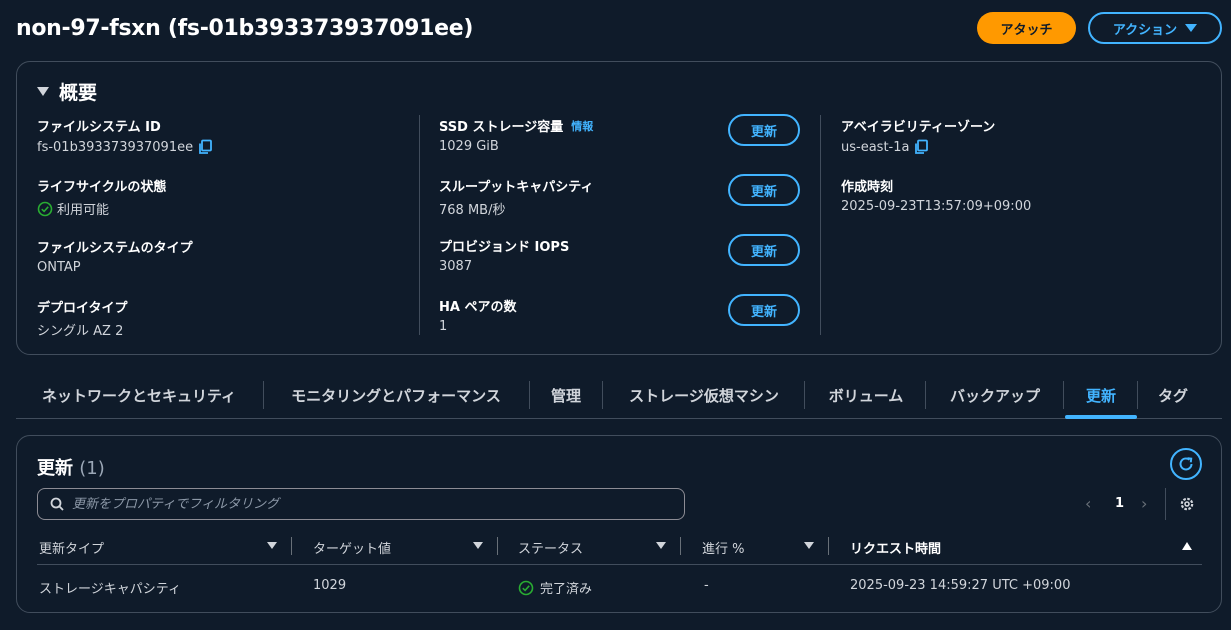  Describe the element at coordinates (456, 266) in the screenshot. I see `iops-value: 3087` at that location.